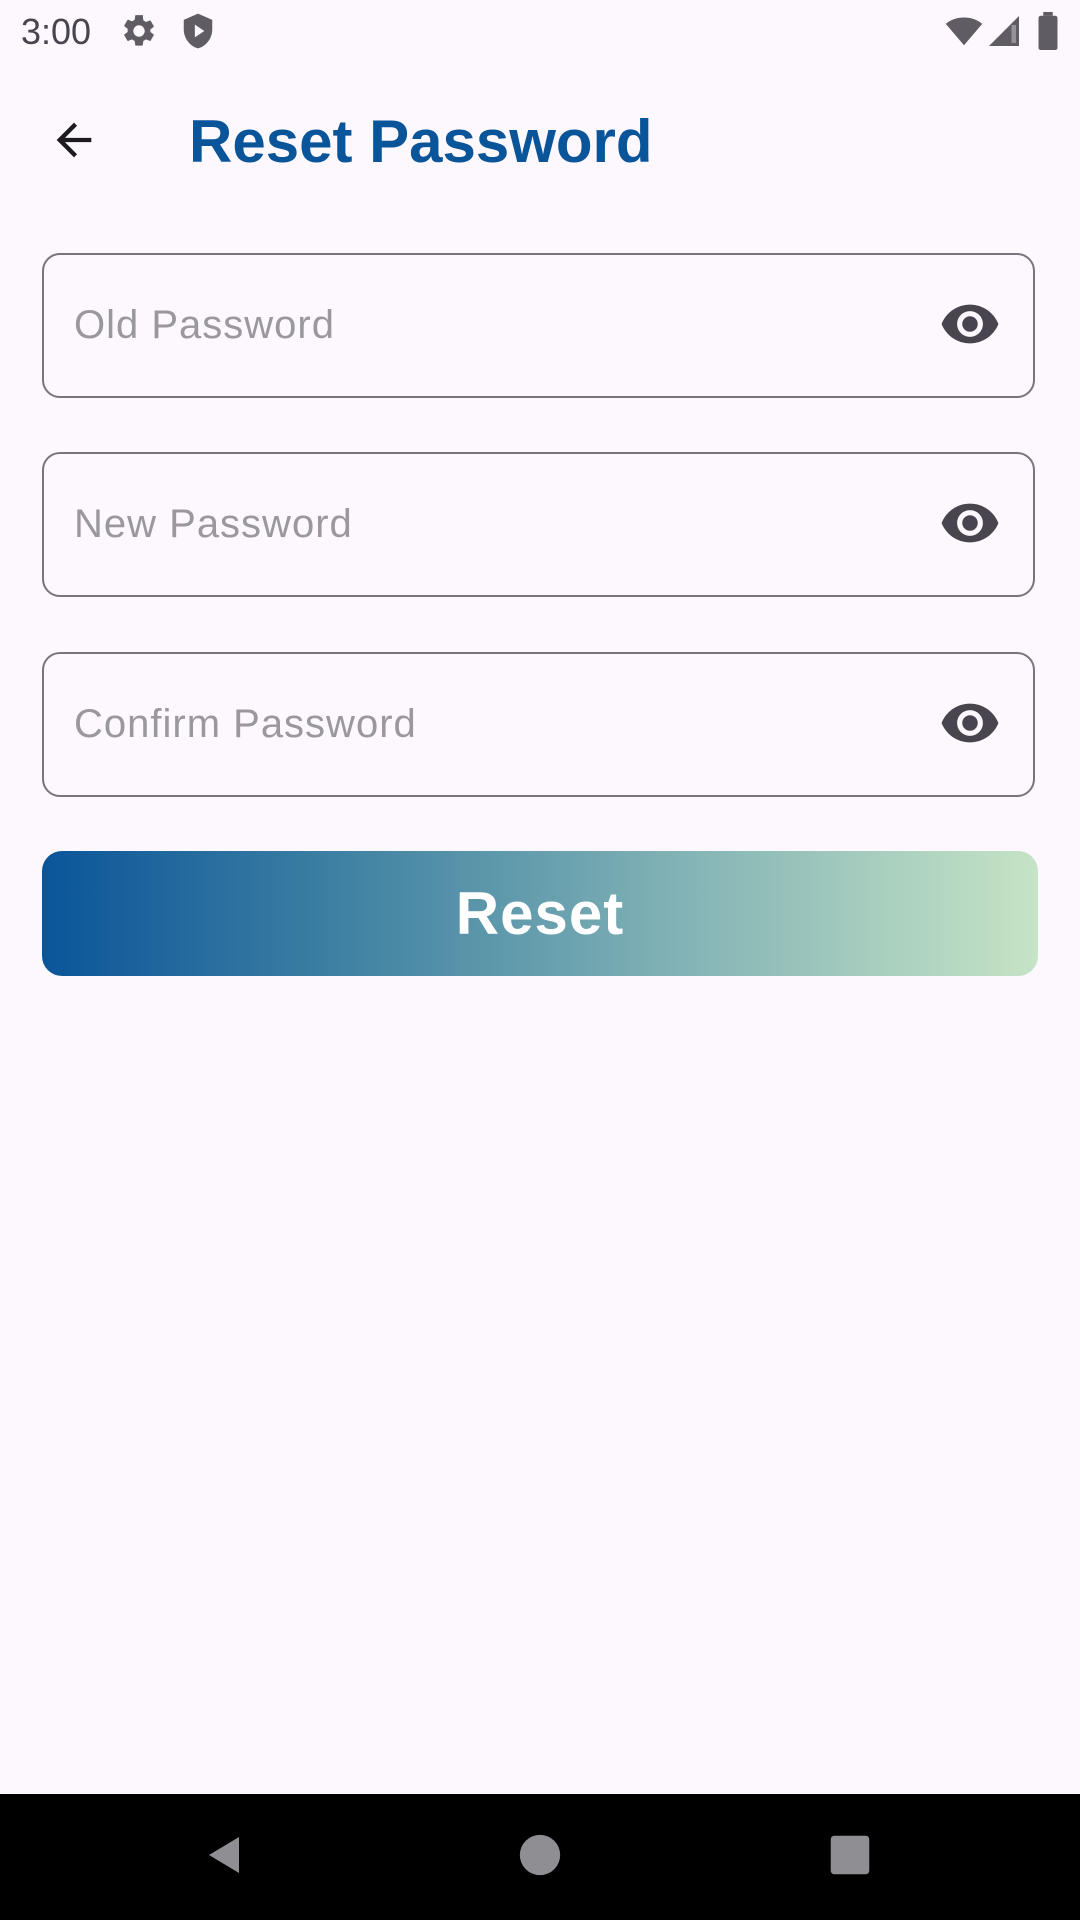 Image resolution: width=1080 pixels, height=1920 pixels. Describe the element at coordinates (504, 325) in the screenshot. I see `old-password-input` at that location.